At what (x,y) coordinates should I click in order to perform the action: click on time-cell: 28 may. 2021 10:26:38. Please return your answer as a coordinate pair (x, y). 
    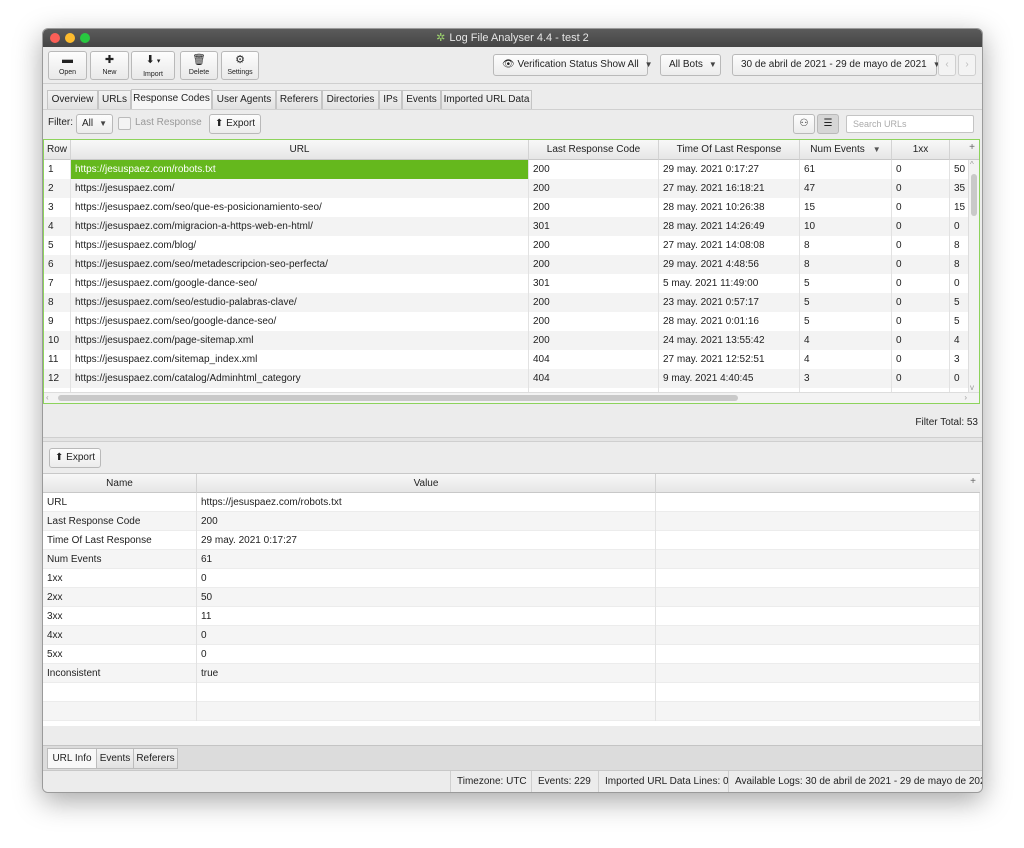
    Looking at the image, I should click on (729, 207).